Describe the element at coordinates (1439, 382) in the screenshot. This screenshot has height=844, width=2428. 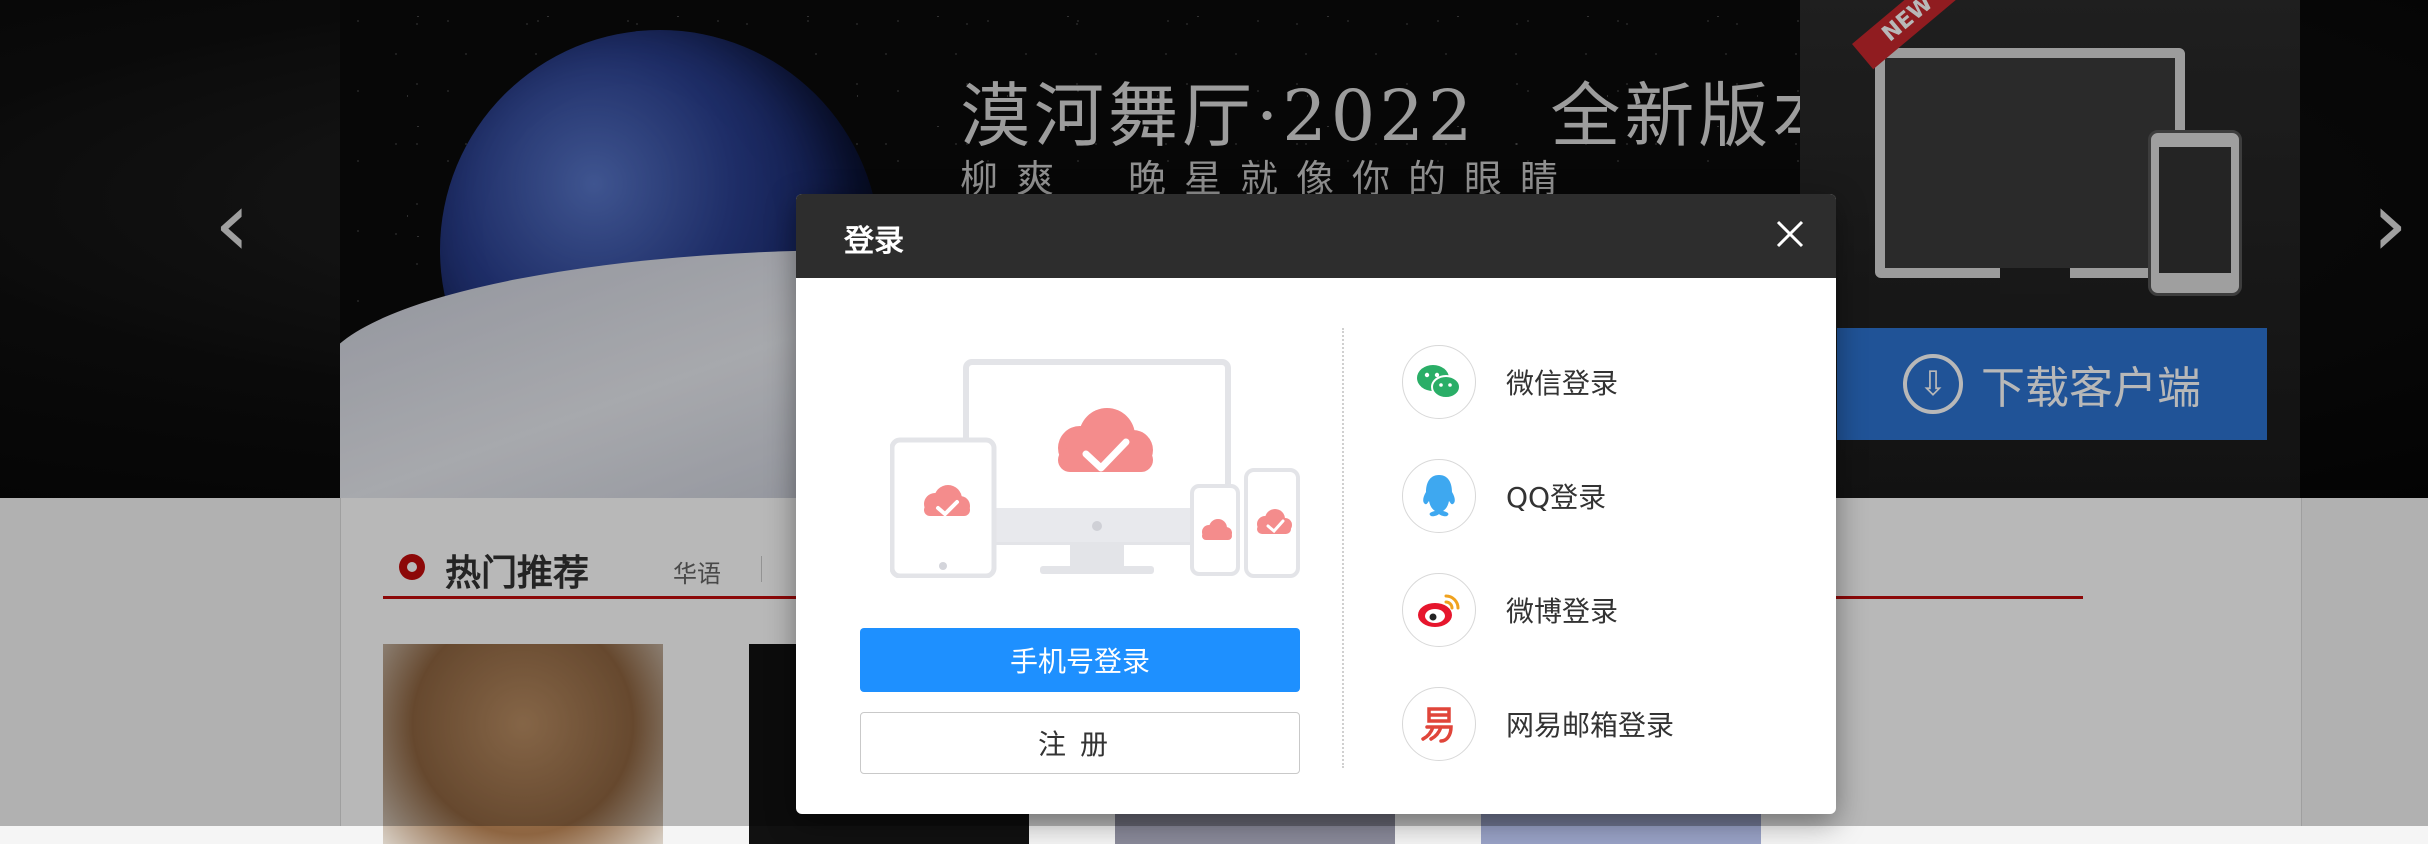
I see `wechat-icon` at that location.